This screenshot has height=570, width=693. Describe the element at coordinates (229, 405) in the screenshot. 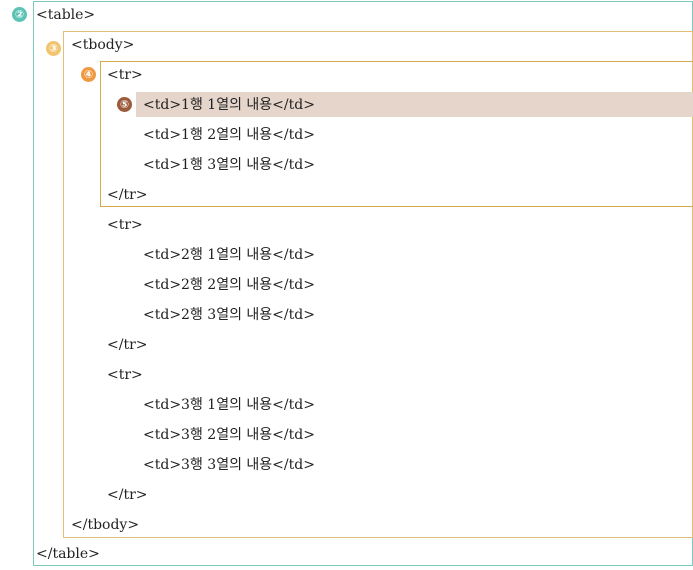

I see `td-line: <td>3행 1열의 내용</td>` at that location.